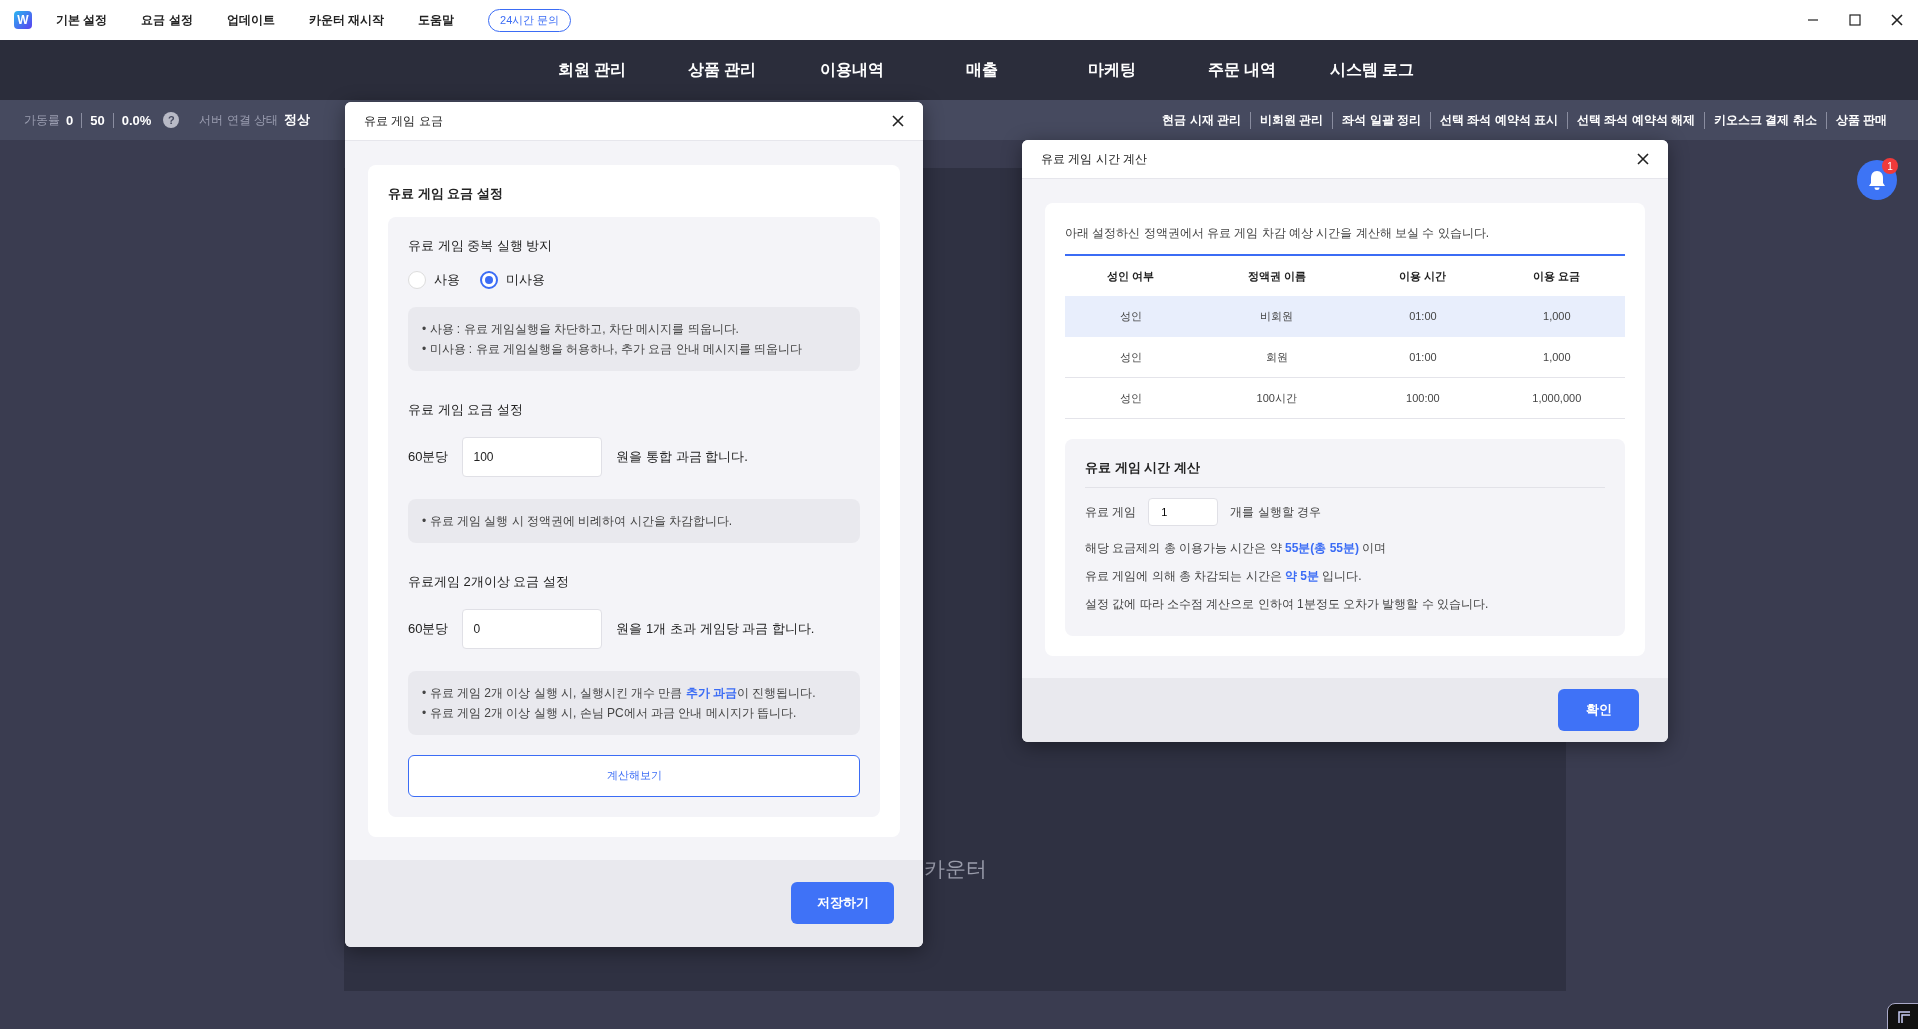 The height and width of the screenshot is (1029, 1918). I want to click on table-row: 성인 비회원 01:00 1,000, so click(1345, 316).